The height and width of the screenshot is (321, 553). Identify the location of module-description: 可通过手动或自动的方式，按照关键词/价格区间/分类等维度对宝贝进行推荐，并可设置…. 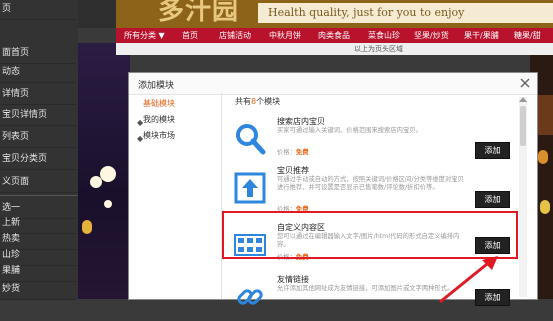
(370, 183).